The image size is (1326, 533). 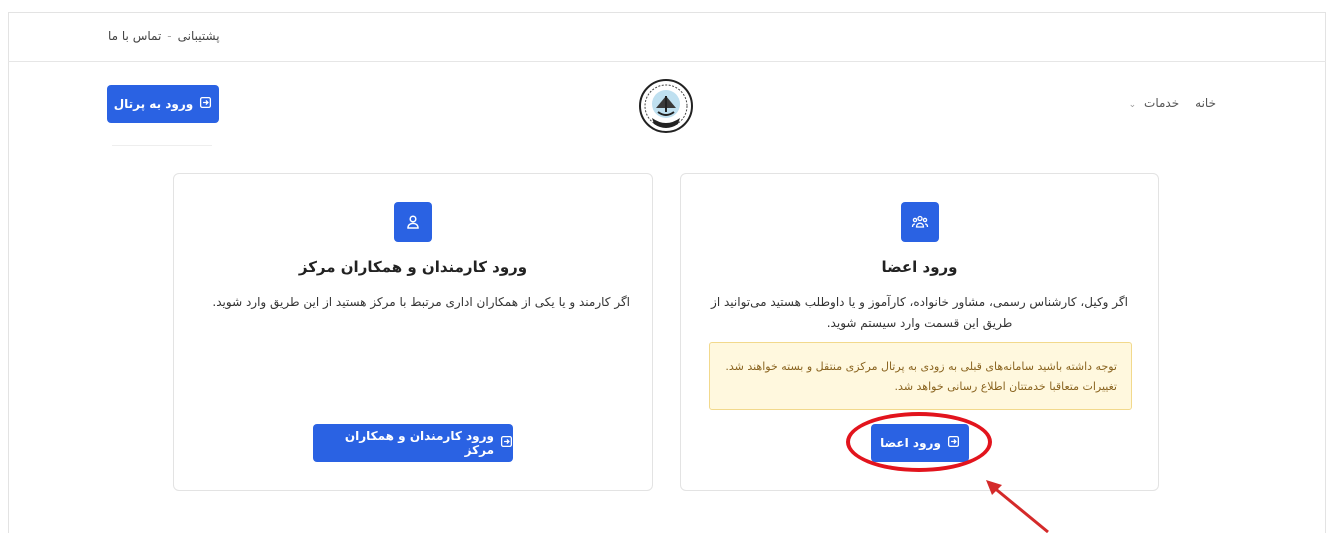 I want to click on main-nav: خانه خدمات ⌄, so click(x=1172, y=103).